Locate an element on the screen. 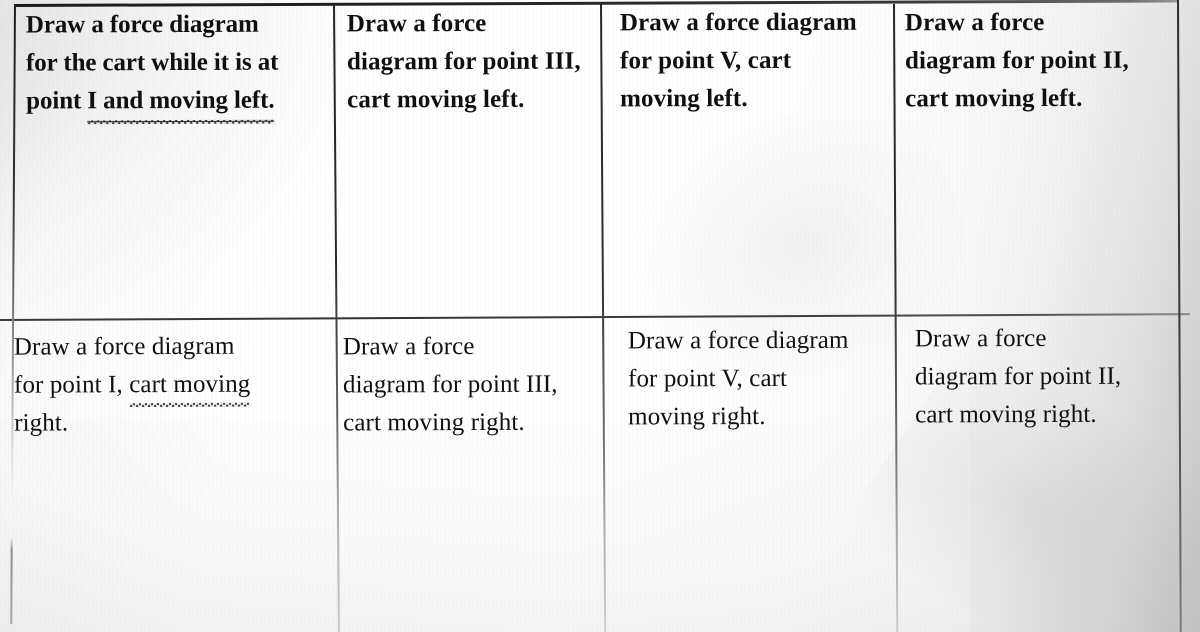  spellcheck-underlined-text: I and moving left. is located at coordinates (181, 102).